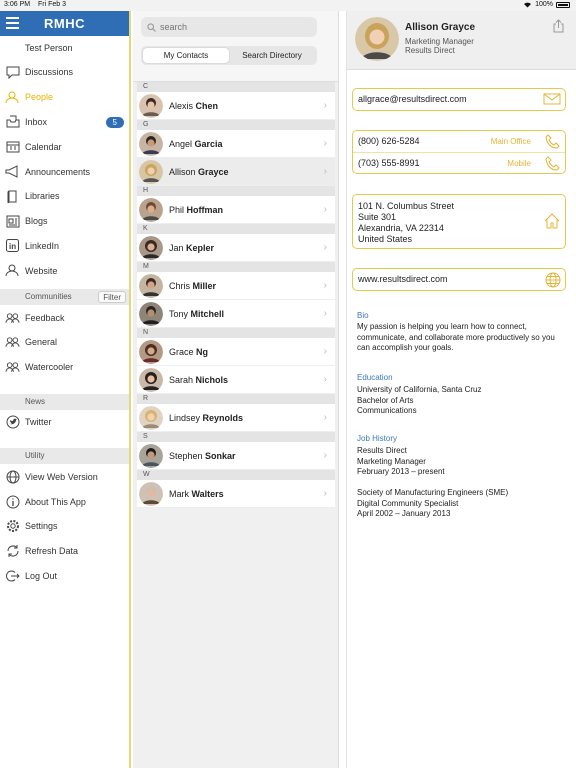 This screenshot has width=576, height=768. I want to click on utility-item-refresh: Refresh Data, so click(64, 551).